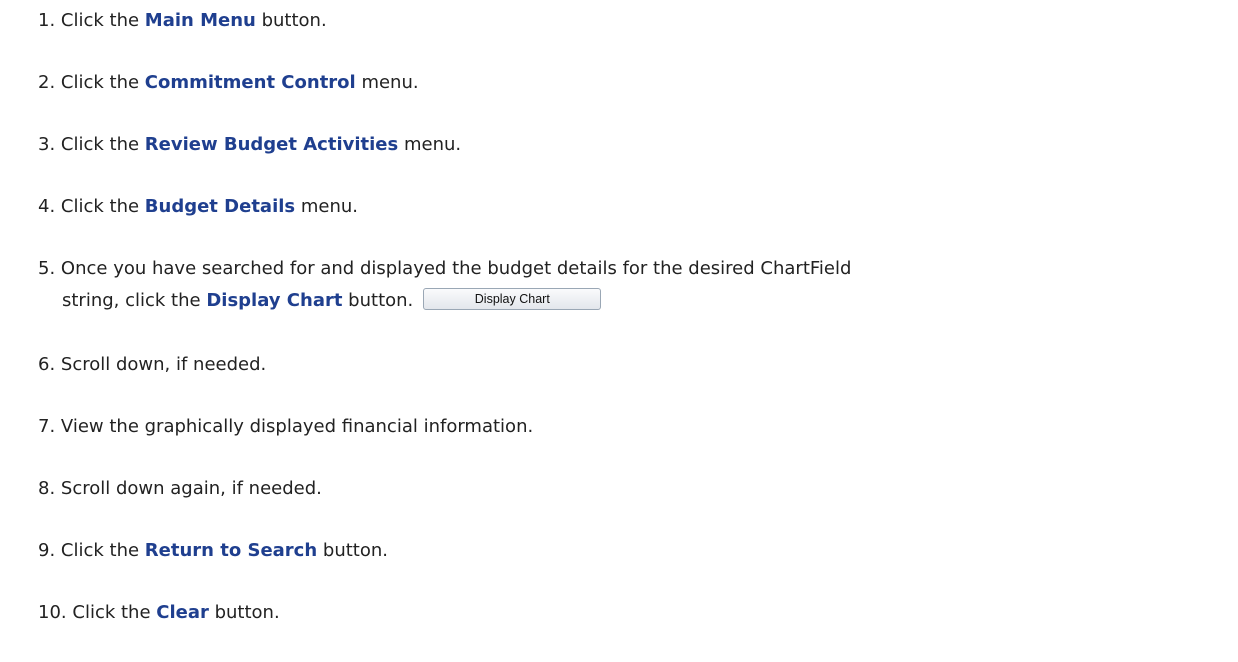 This screenshot has height=662, width=1238. I want to click on step-keyword: Commitment Control, so click(250, 82).